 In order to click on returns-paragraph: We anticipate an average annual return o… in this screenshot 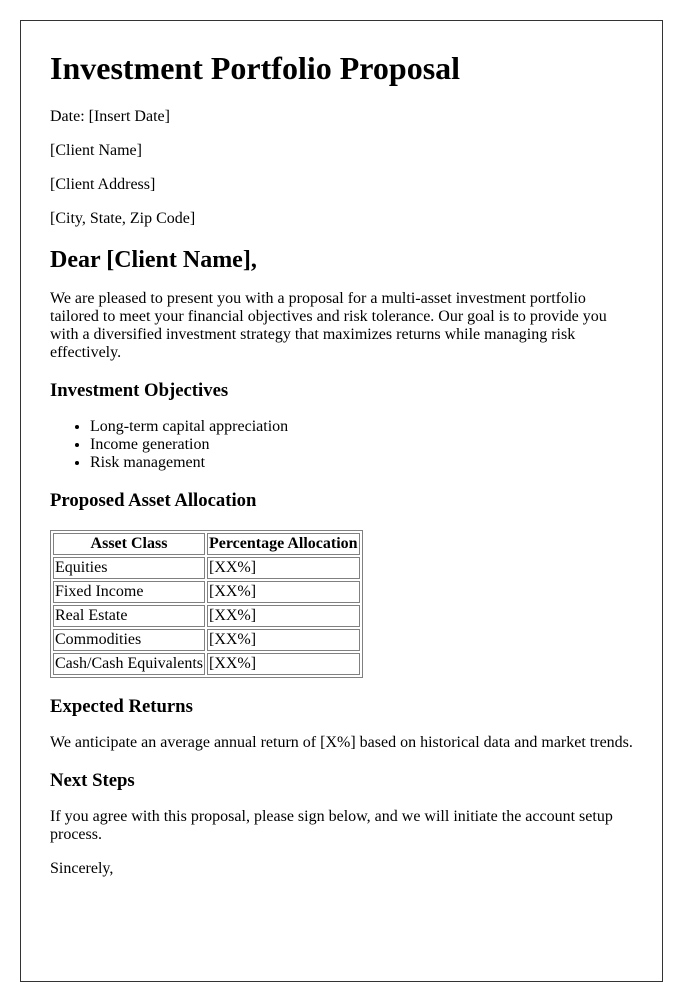, I will do `click(341, 742)`.